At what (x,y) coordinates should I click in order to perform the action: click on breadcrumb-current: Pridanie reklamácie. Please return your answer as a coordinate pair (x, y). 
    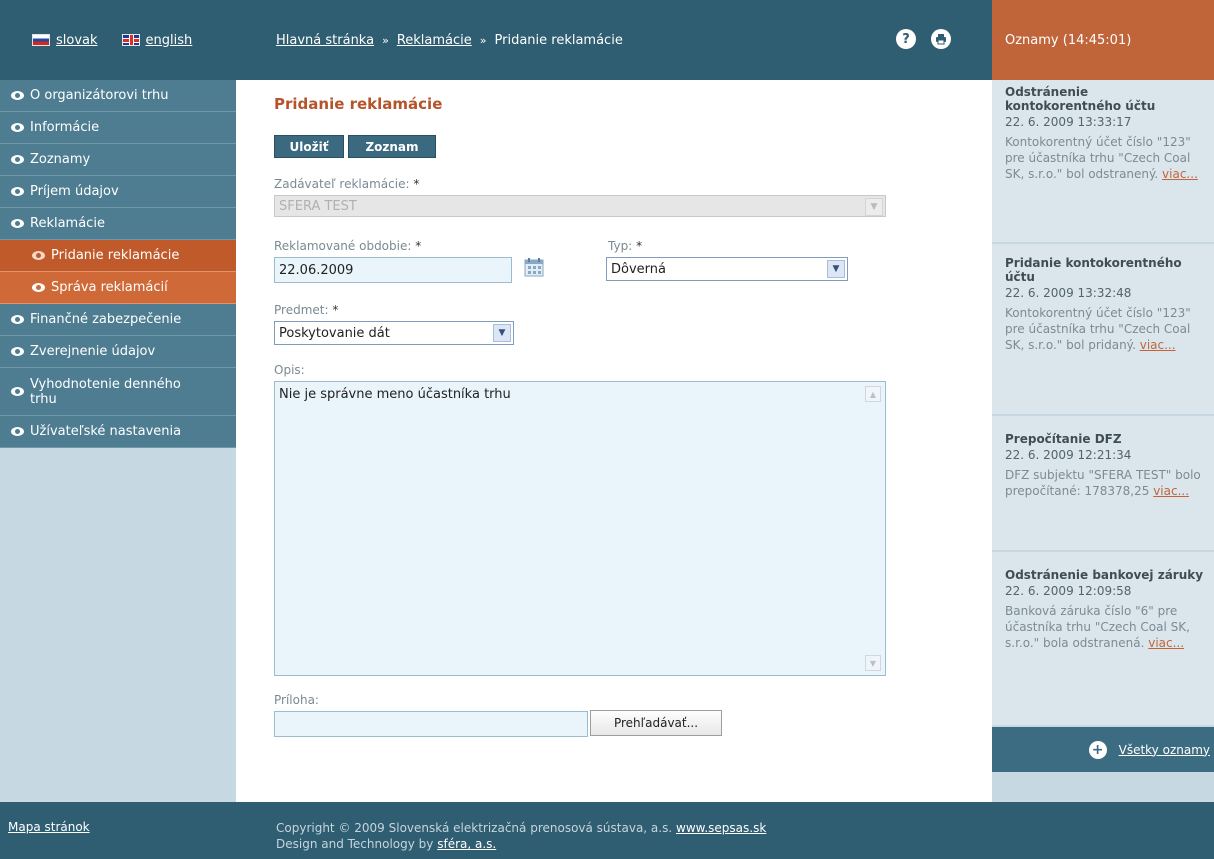
    Looking at the image, I should click on (558, 40).